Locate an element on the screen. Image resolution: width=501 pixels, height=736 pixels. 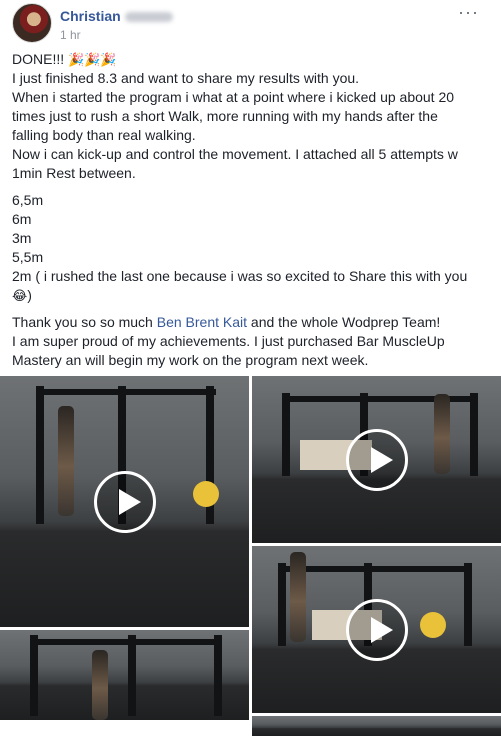
avatar is located at coordinates (32, 23).